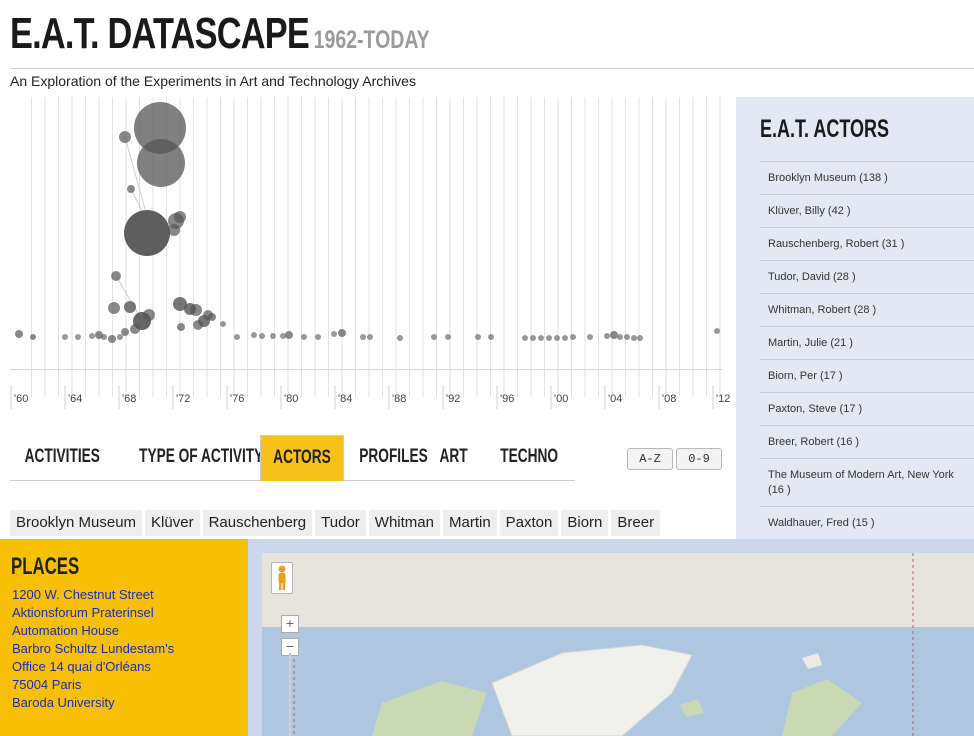  What do you see at coordinates (62, 457) in the screenshot?
I see `tab-activities: ACTIVITIES` at bounding box center [62, 457].